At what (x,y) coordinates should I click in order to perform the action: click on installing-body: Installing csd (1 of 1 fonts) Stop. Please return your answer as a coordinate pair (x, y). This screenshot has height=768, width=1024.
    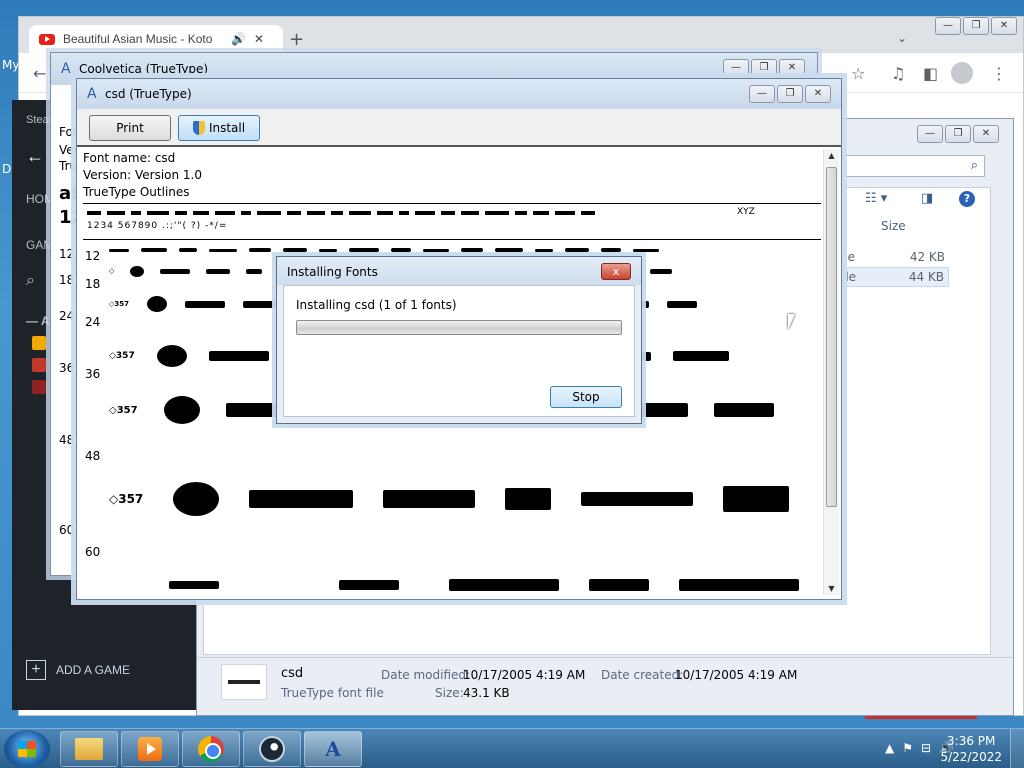
    Looking at the image, I should click on (459, 351).